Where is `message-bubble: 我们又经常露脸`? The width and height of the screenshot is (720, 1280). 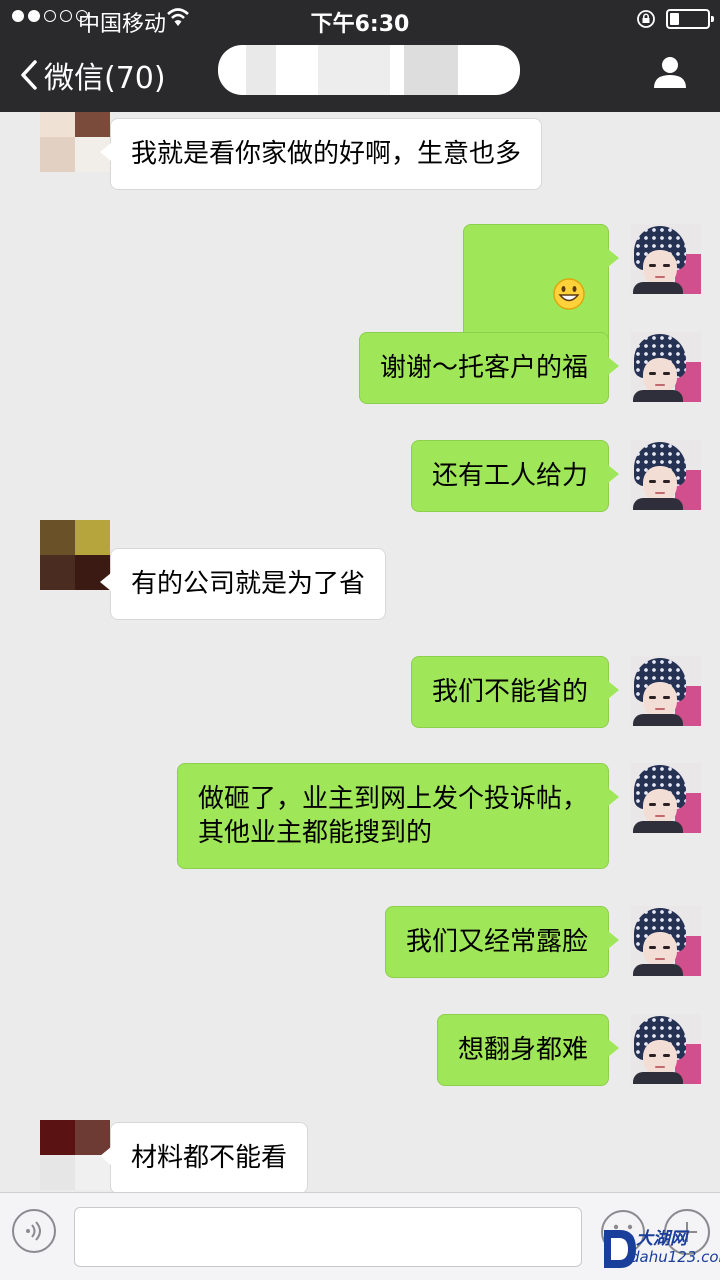
message-bubble: 我们又经常露脸 is located at coordinates (502, 942).